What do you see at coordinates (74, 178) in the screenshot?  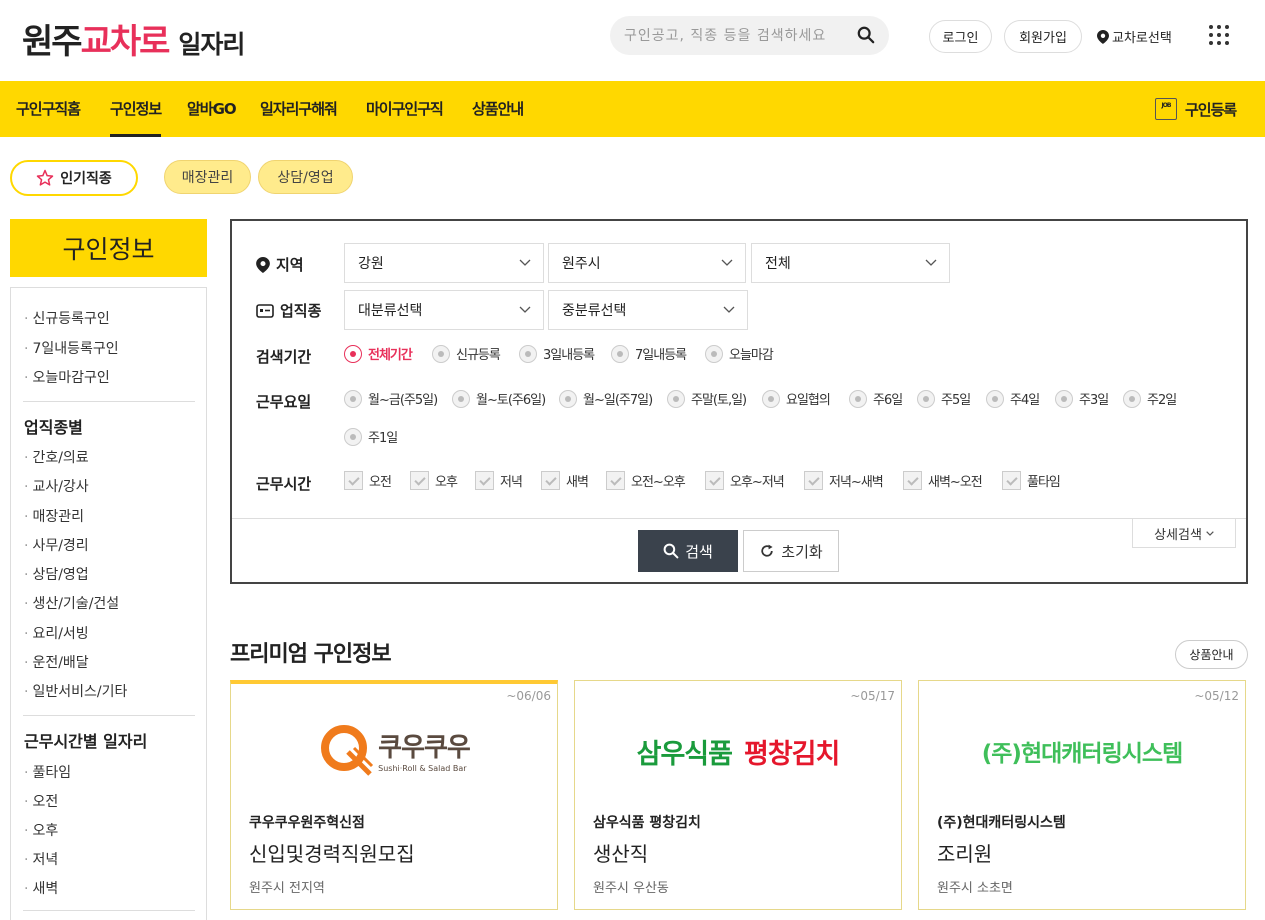 I see `popular-jobs-button: 인기직종` at bounding box center [74, 178].